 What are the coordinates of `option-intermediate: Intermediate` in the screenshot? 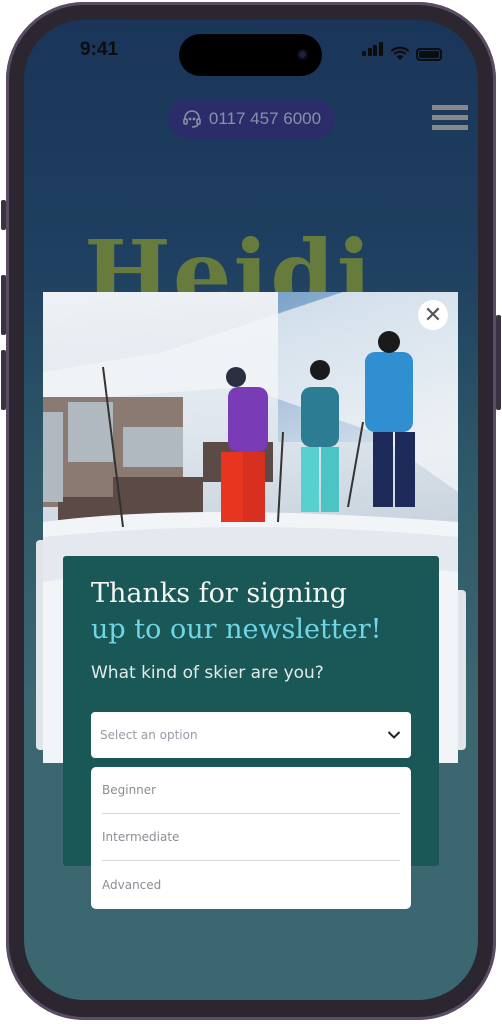 It's located at (251, 837).